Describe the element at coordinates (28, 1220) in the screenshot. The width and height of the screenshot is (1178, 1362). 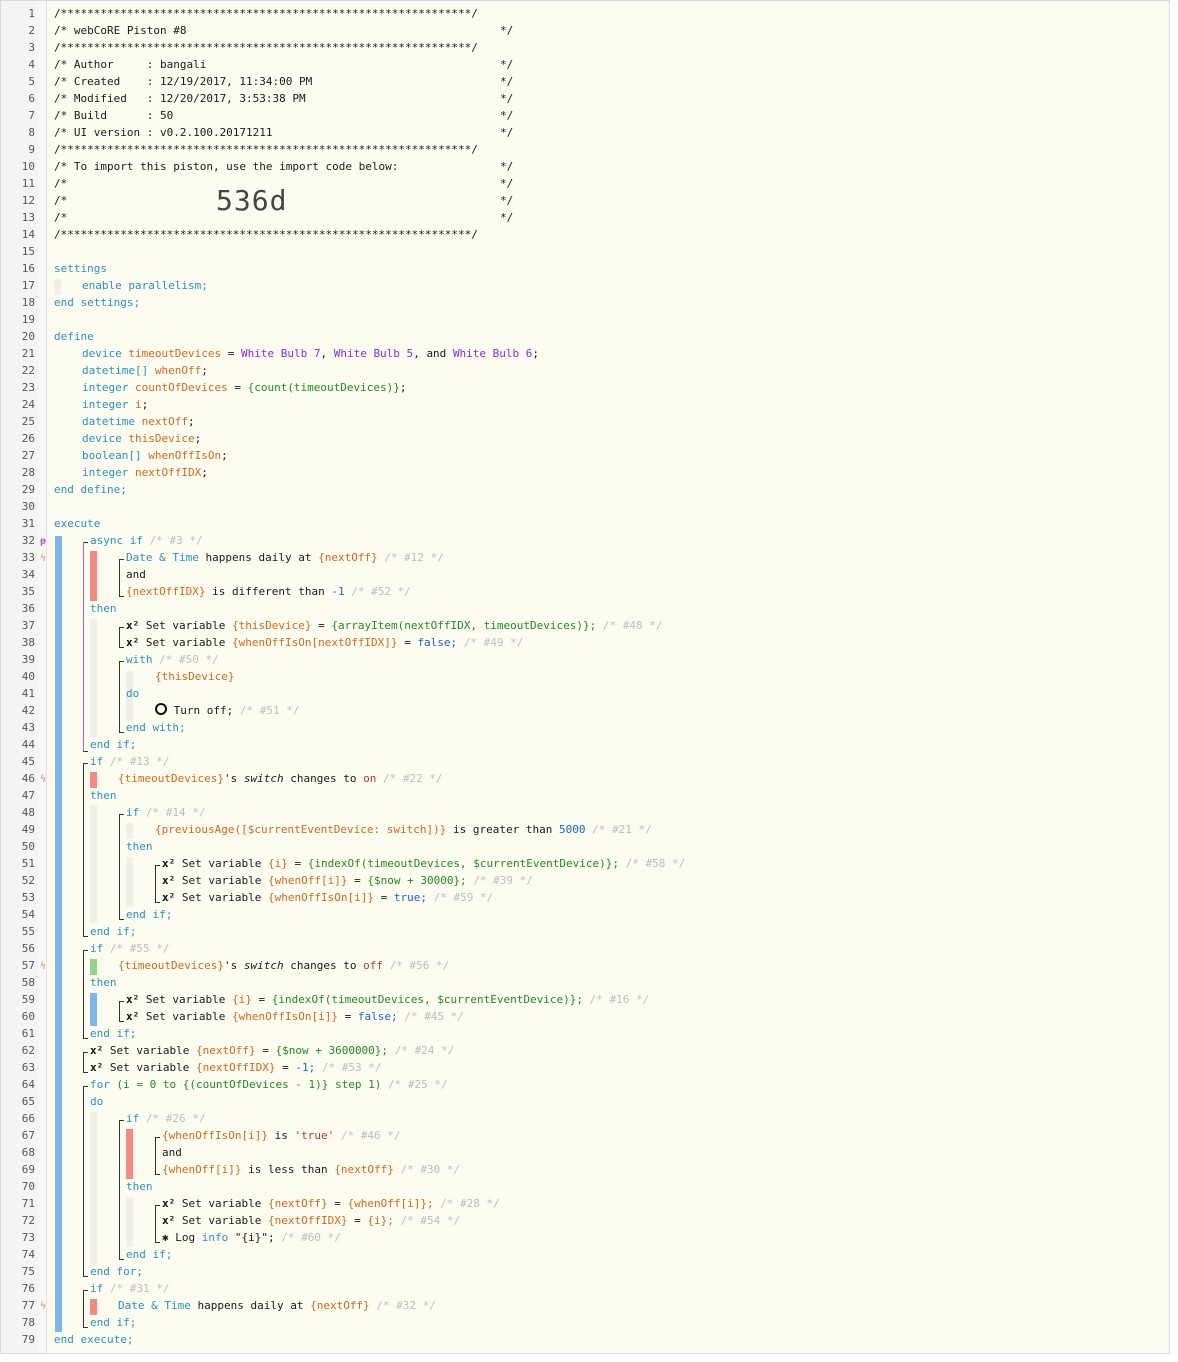
I see `line-number: 72` at that location.